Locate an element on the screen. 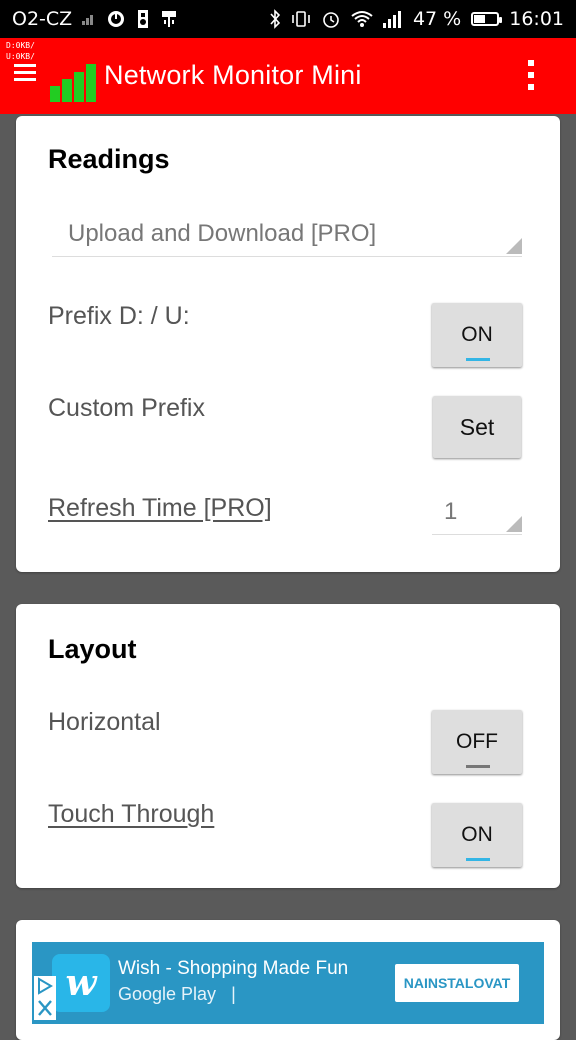 The width and height of the screenshot is (576, 1040). prefix-toggle-label: ON is located at coordinates (477, 334).